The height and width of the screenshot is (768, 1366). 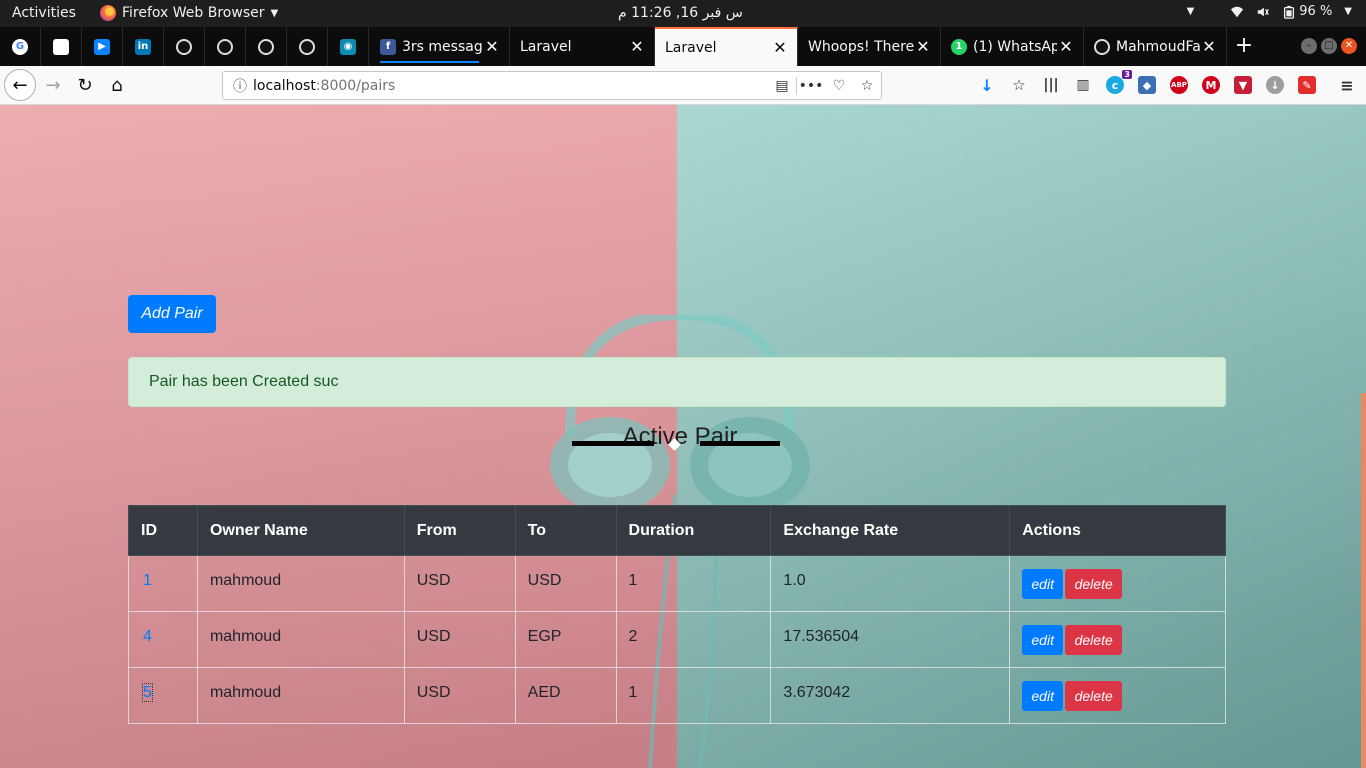 I want to click on pair-id-link: 4, so click(x=147, y=636).